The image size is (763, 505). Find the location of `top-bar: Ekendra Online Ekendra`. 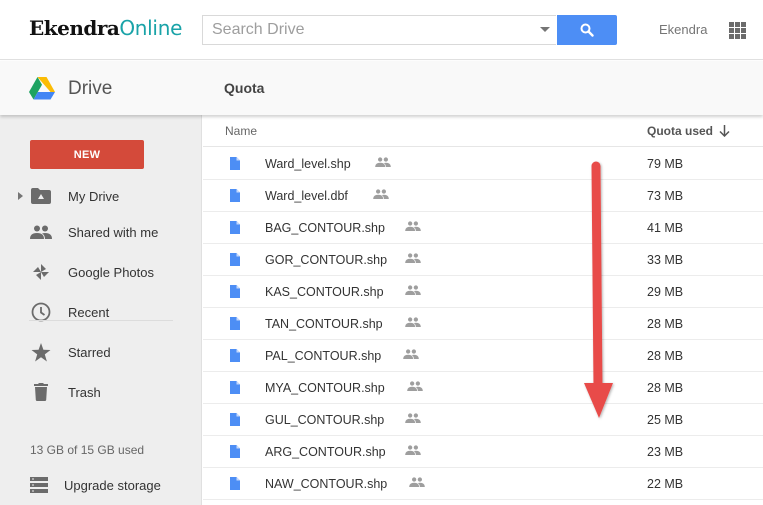

top-bar: Ekendra Online Ekendra is located at coordinates (381, 30).